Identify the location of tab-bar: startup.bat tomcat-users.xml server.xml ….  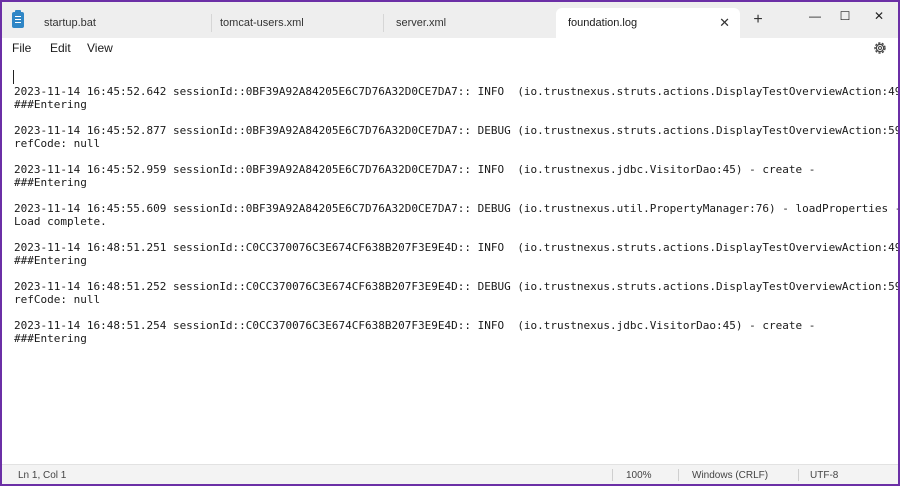
(450, 20).